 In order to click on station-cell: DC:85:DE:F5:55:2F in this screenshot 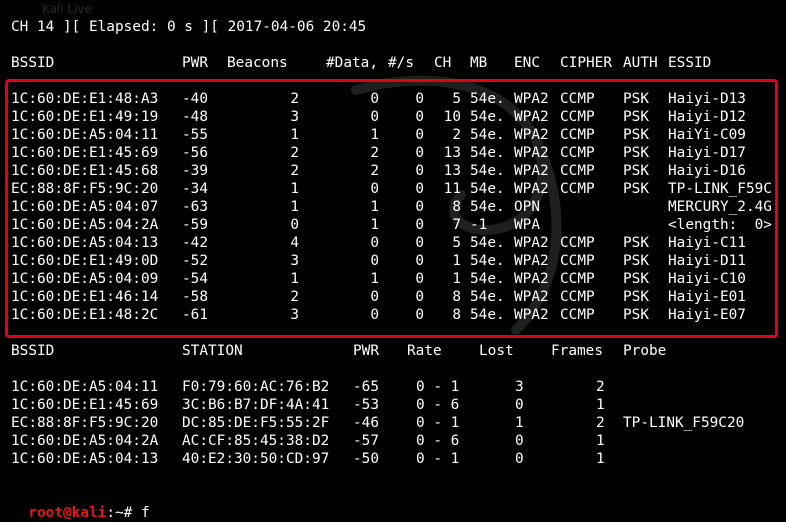, I will do `click(256, 423)`.